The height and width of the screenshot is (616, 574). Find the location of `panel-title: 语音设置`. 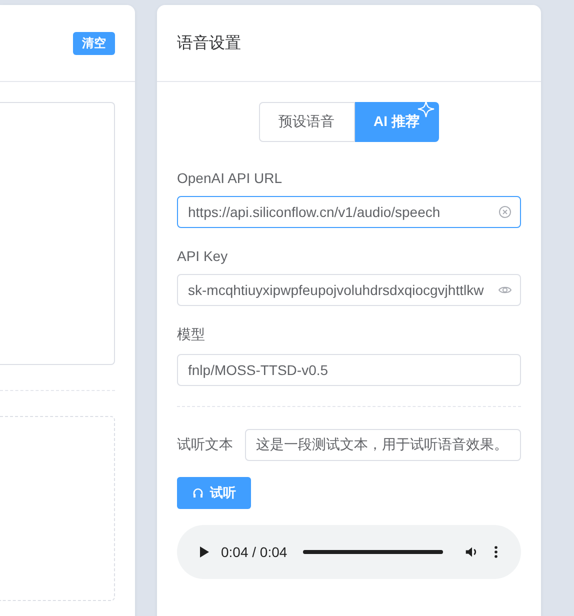

panel-title: 语音设置 is located at coordinates (209, 44).